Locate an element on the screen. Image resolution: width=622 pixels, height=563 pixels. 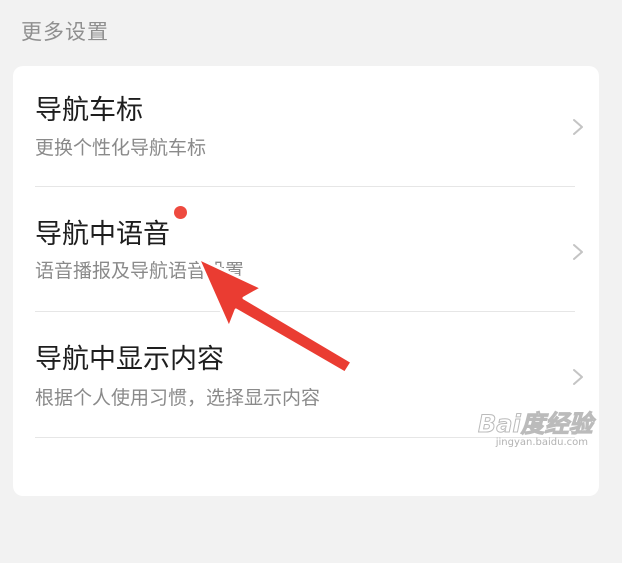
settings-item-subtitle: 更换个性化导航车标 is located at coordinates (121, 148).